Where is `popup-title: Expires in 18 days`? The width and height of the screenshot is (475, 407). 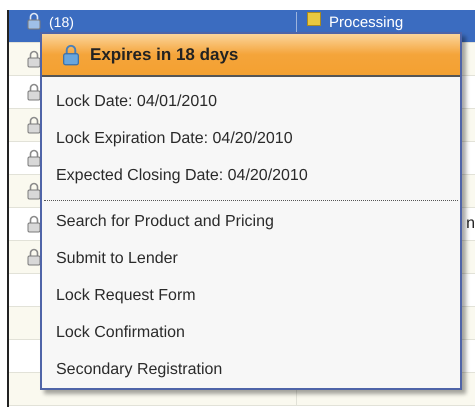
popup-title: Expires in 18 days is located at coordinates (164, 55).